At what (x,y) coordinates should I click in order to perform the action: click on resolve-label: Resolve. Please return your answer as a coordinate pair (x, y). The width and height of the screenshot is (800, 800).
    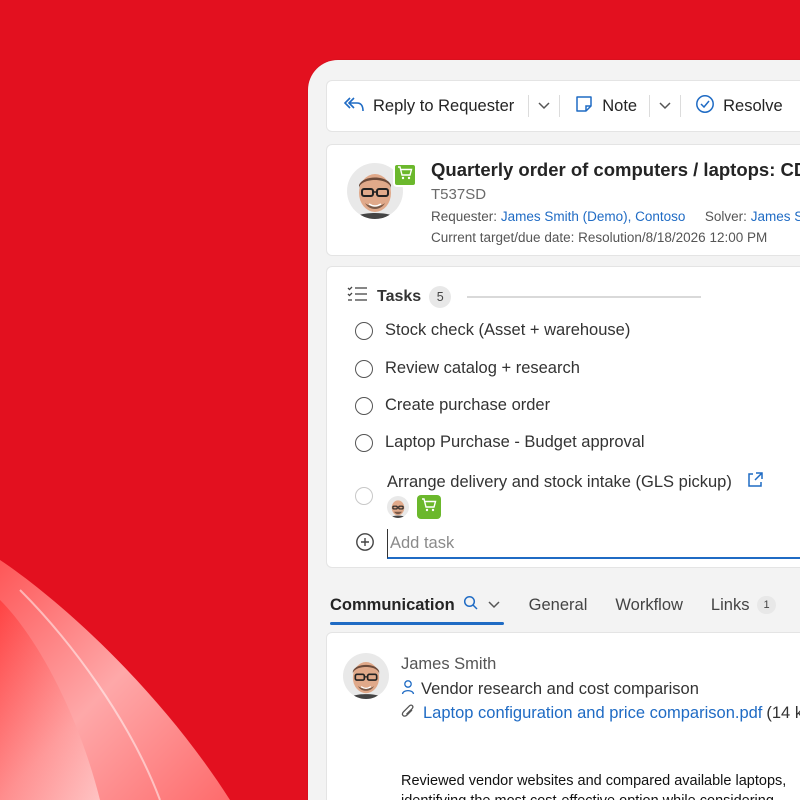
    Looking at the image, I should click on (753, 105).